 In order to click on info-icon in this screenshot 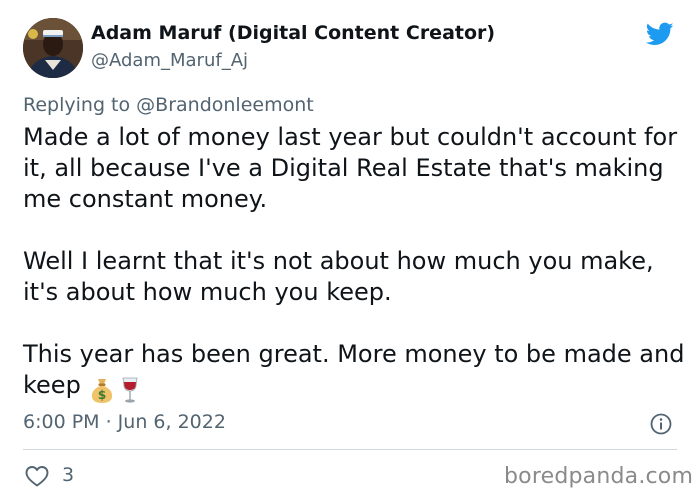, I will do `click(661, 424)`.